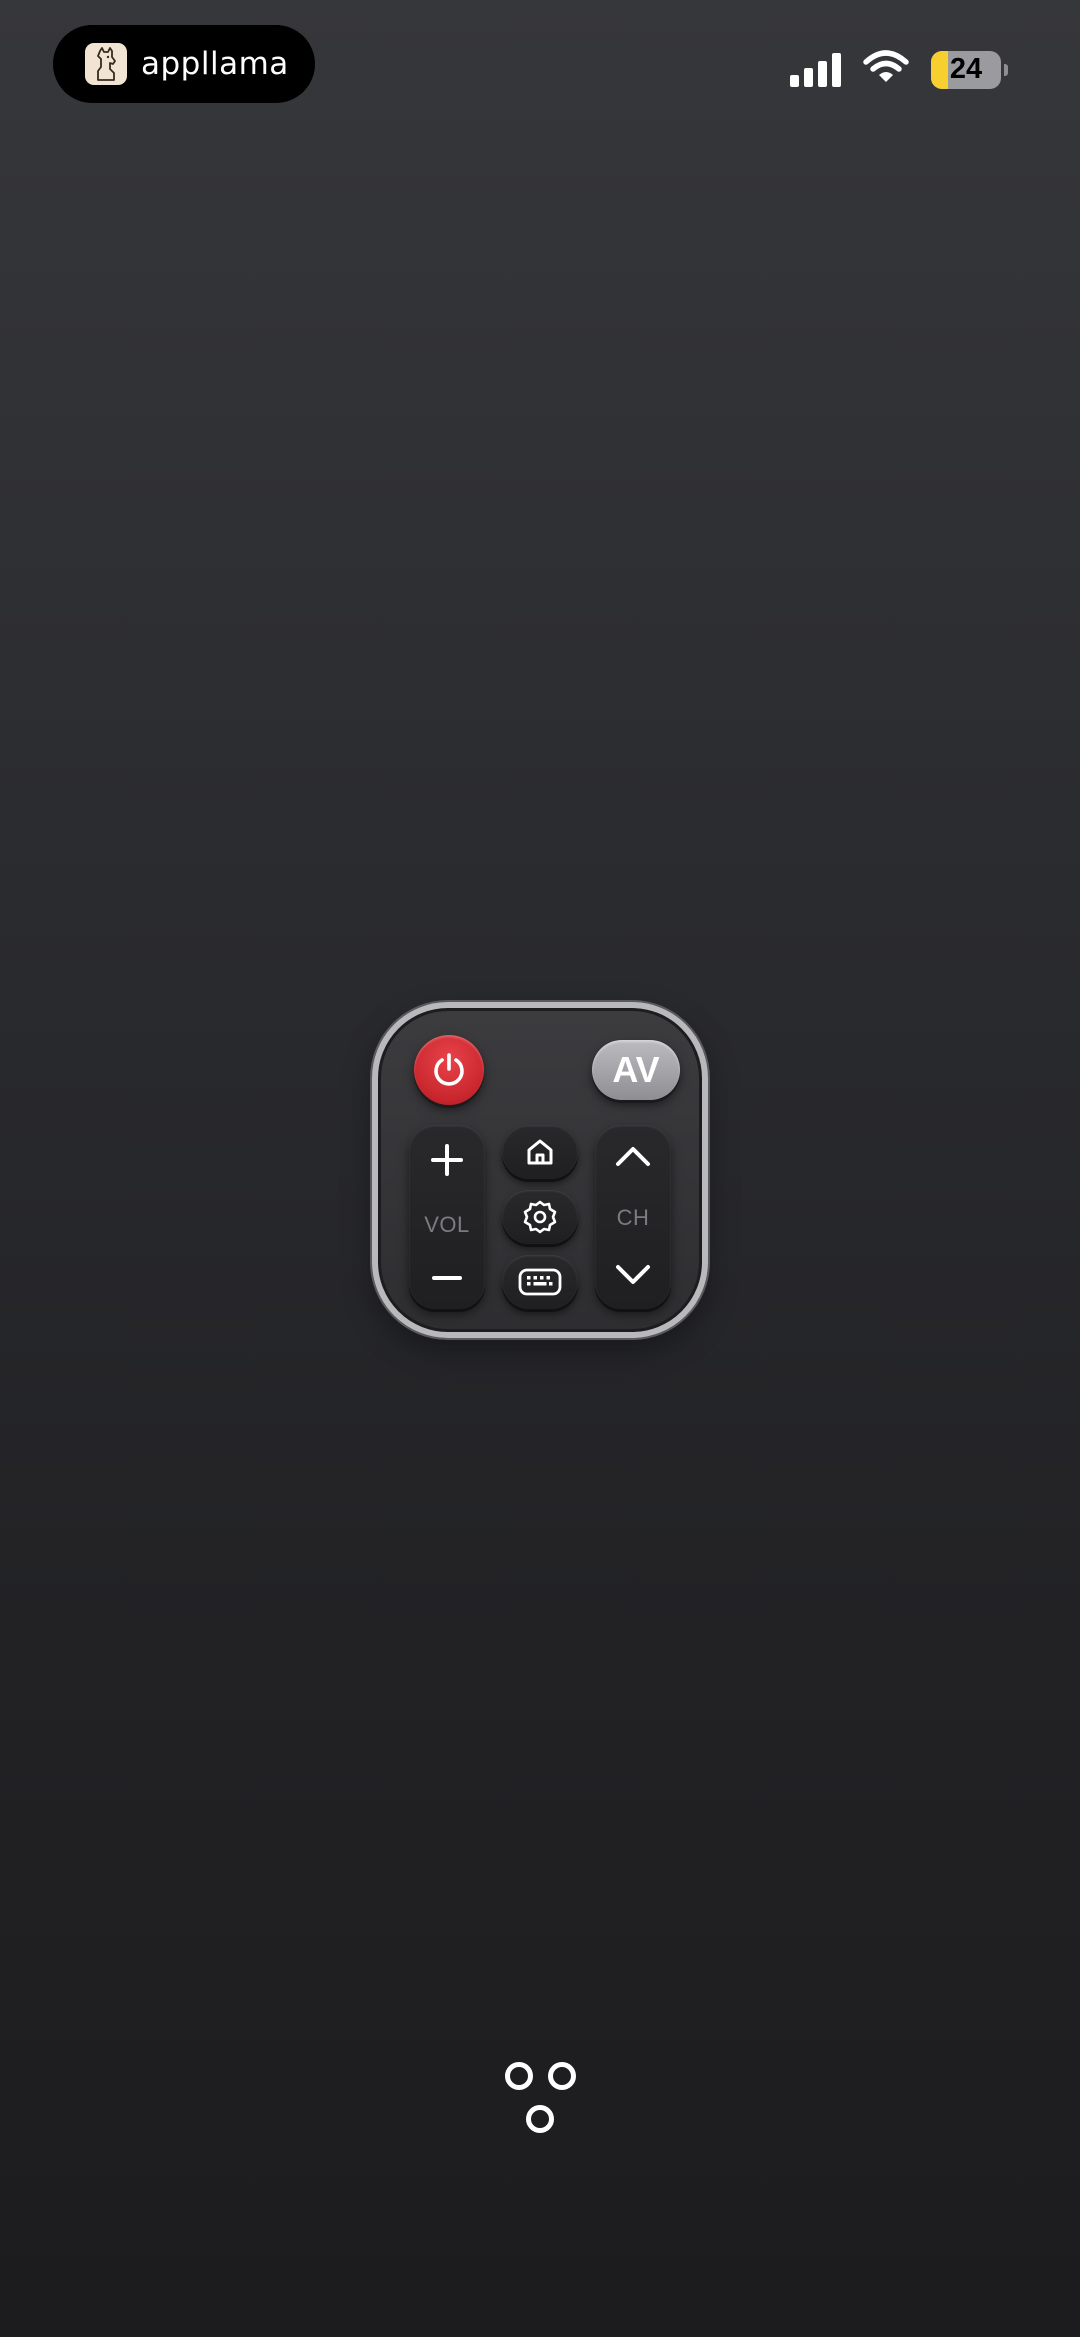  I want to click on home-button, so click(540, 1152).